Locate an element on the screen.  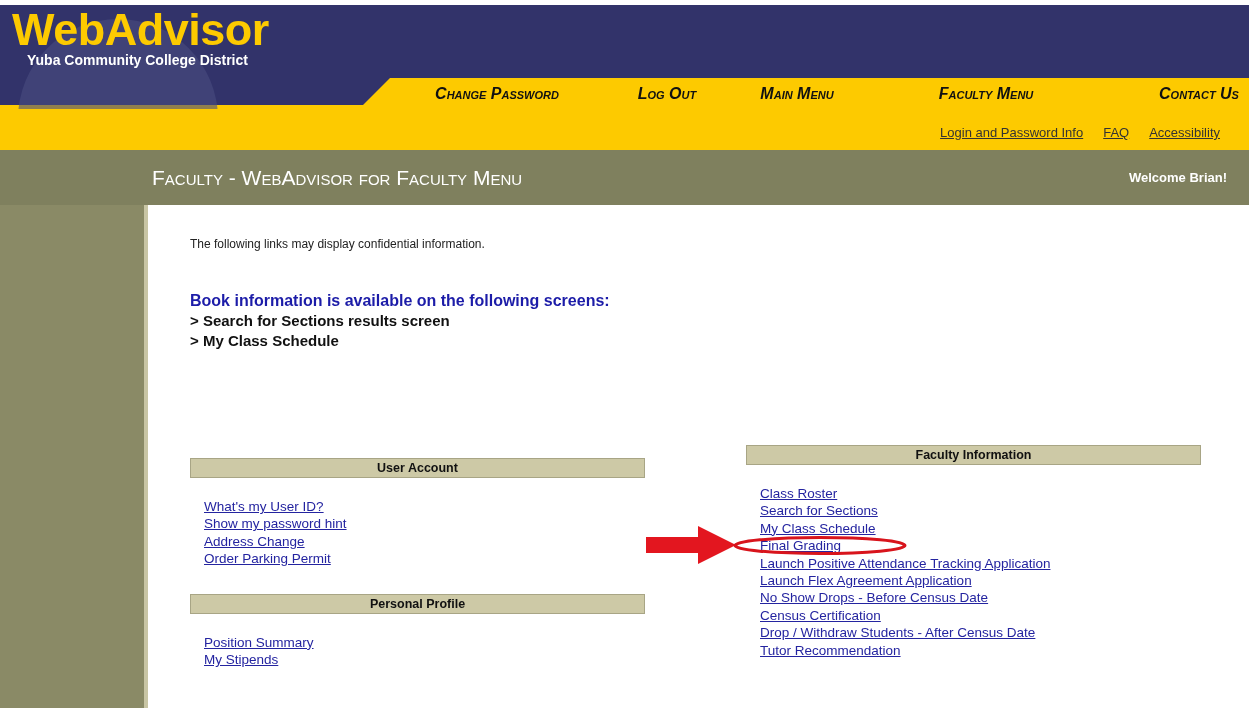
menu-link: Address Change is located at coordinates (254, 541).